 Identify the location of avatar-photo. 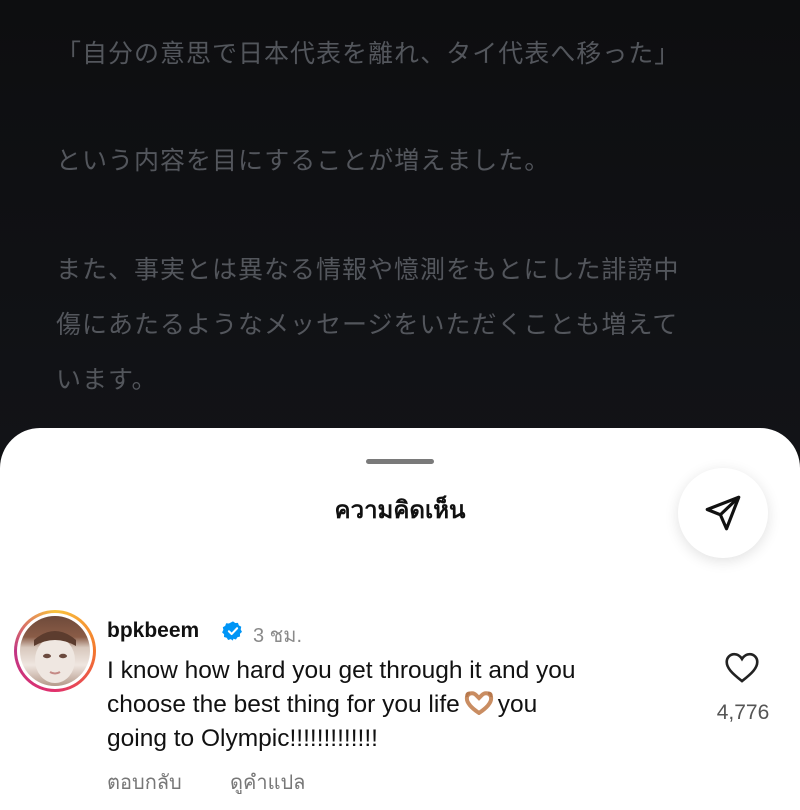
(55, 651).